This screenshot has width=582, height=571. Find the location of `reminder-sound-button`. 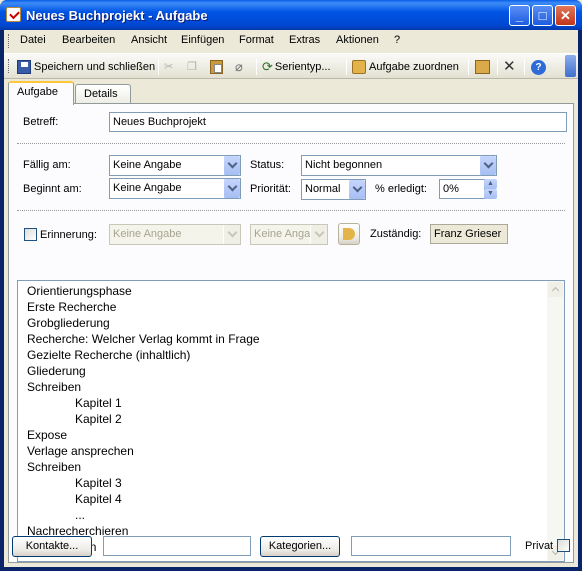

reminder-sound-button is located at coordinates (349, 234).